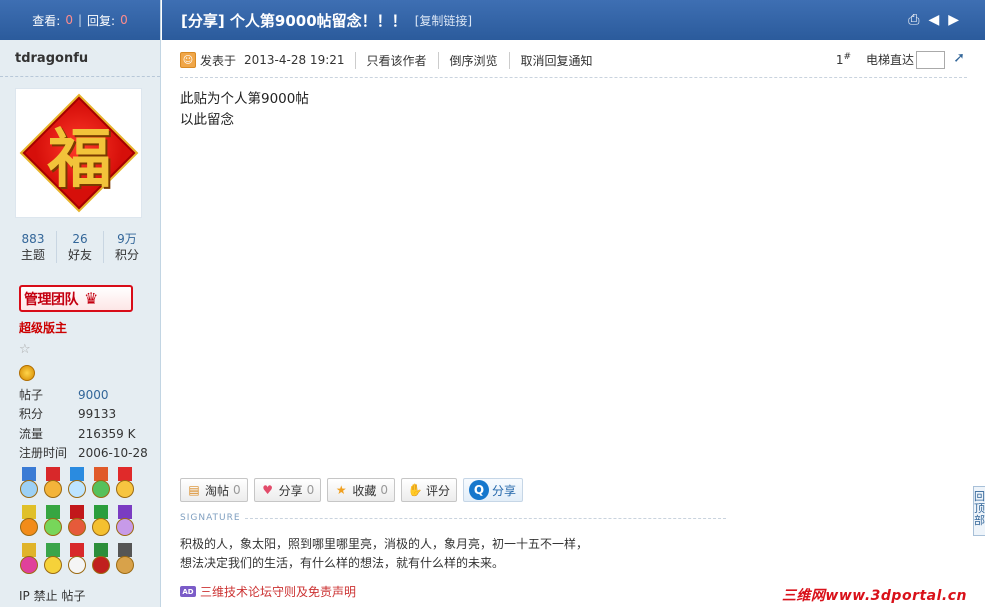 The height and width of the screenshot is (607, 985). I want to click on ad-badge: AD, so click(188, 591).